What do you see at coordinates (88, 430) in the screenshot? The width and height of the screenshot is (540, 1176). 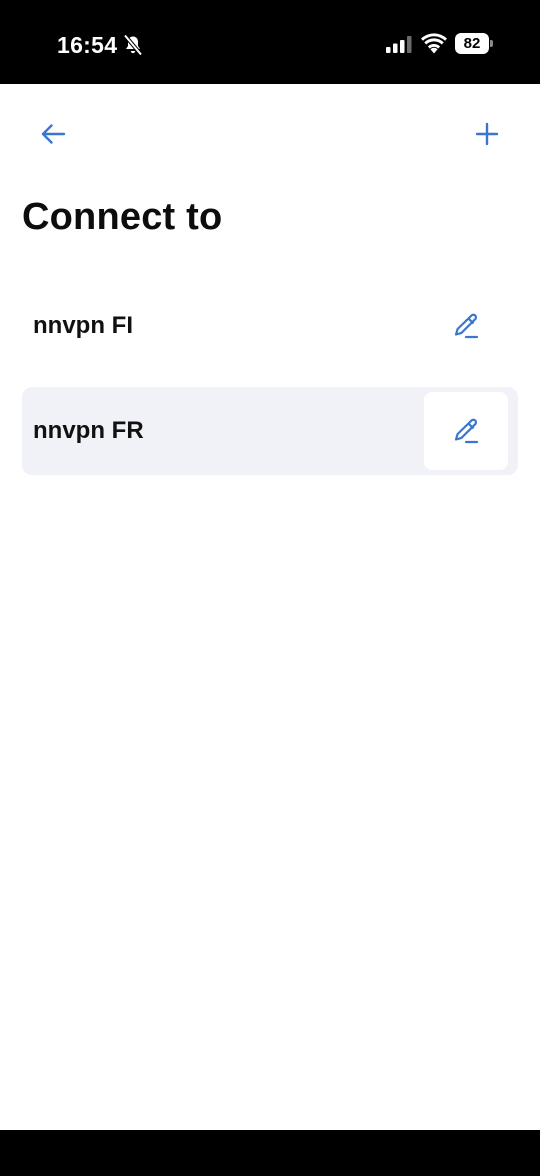 I see `server-name: nnvpn FR` at bounding box center [88, 430].